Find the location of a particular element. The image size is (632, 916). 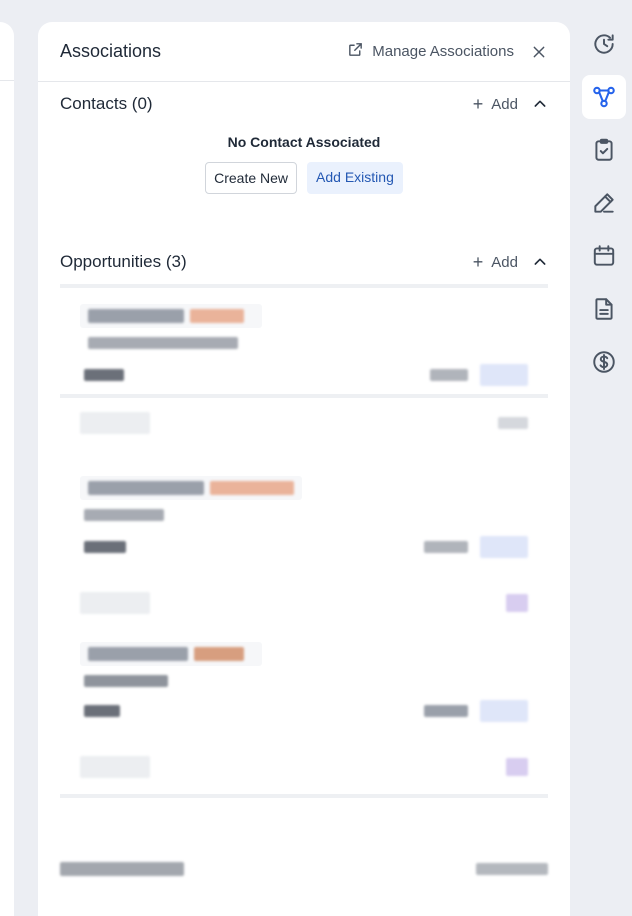

calendar-icon is located at coordinates (604, 255).